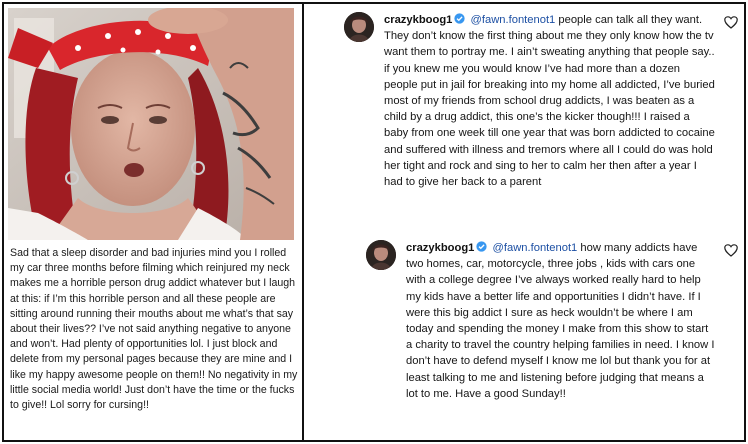 Image resolution: width=748 pixels, height=444 pixels. I want to click on column-divider, so click(303, 222).